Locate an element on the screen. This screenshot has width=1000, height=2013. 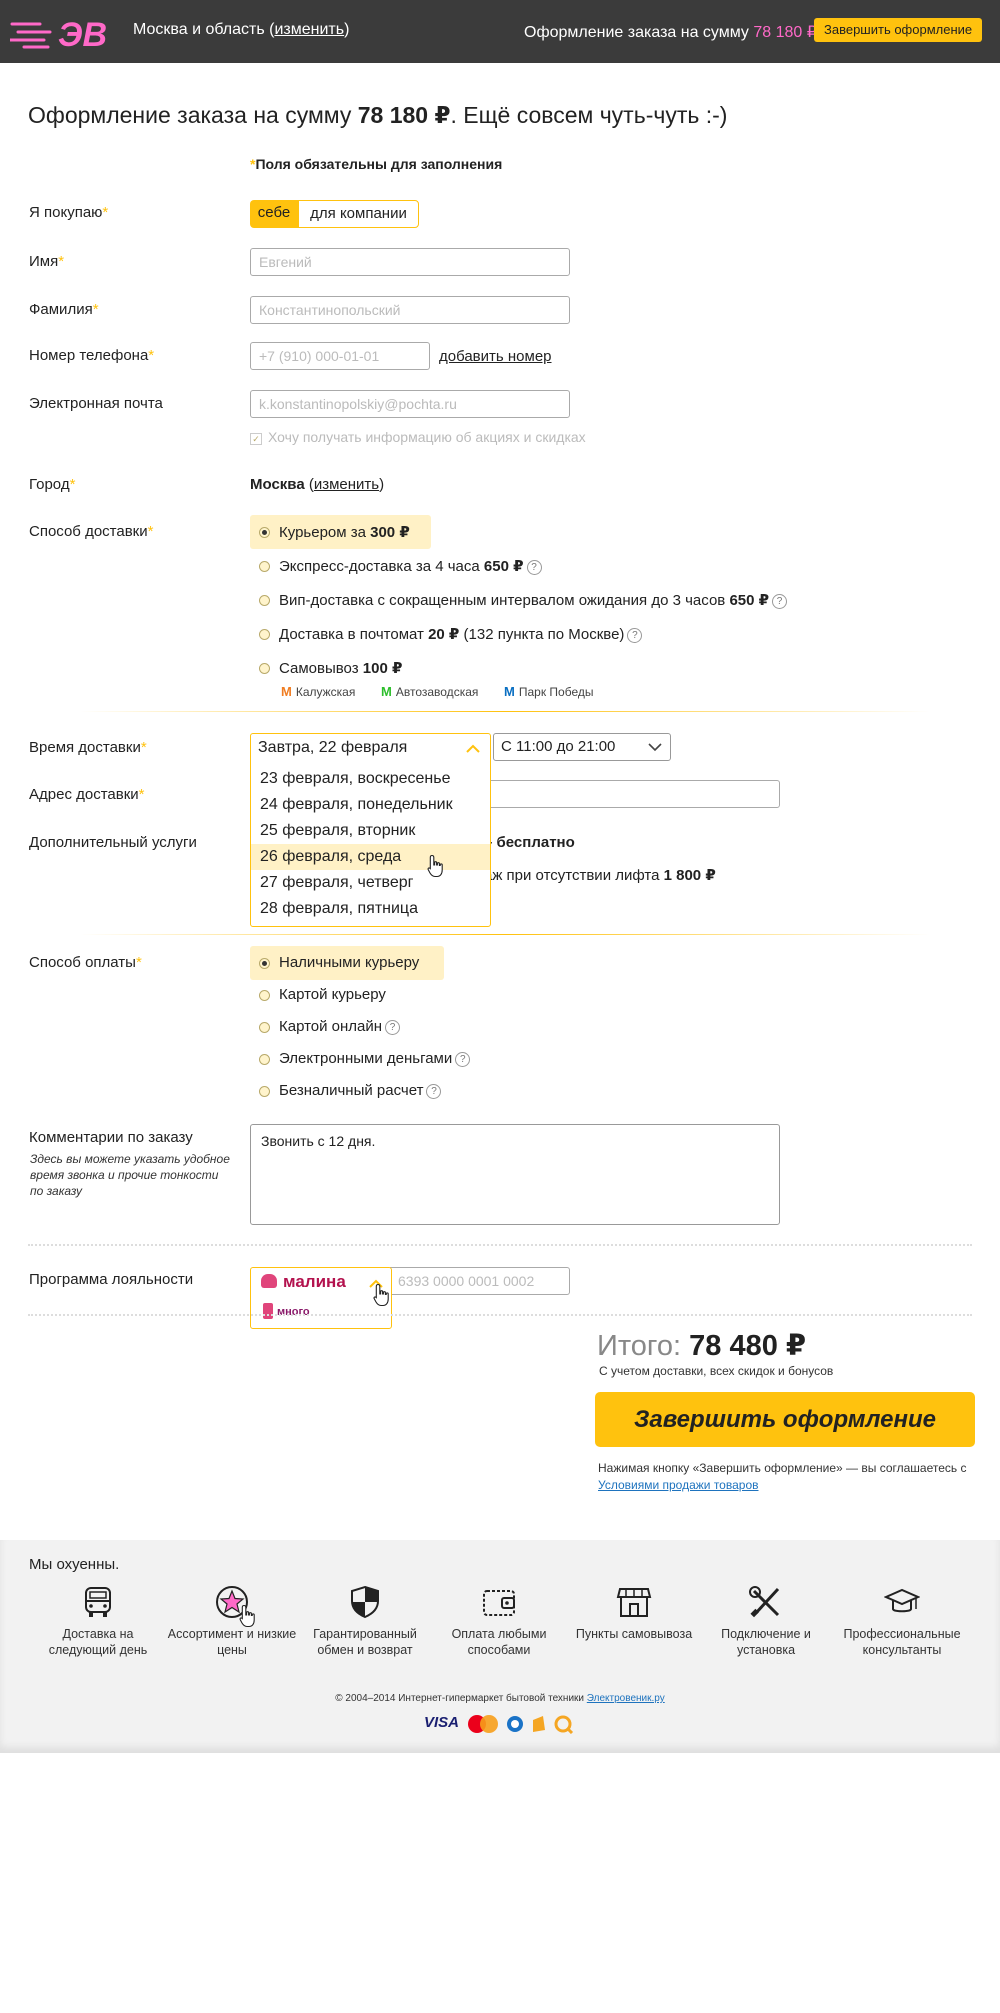
metro-station: M Парк Победы is located at coordinates (548, 691).